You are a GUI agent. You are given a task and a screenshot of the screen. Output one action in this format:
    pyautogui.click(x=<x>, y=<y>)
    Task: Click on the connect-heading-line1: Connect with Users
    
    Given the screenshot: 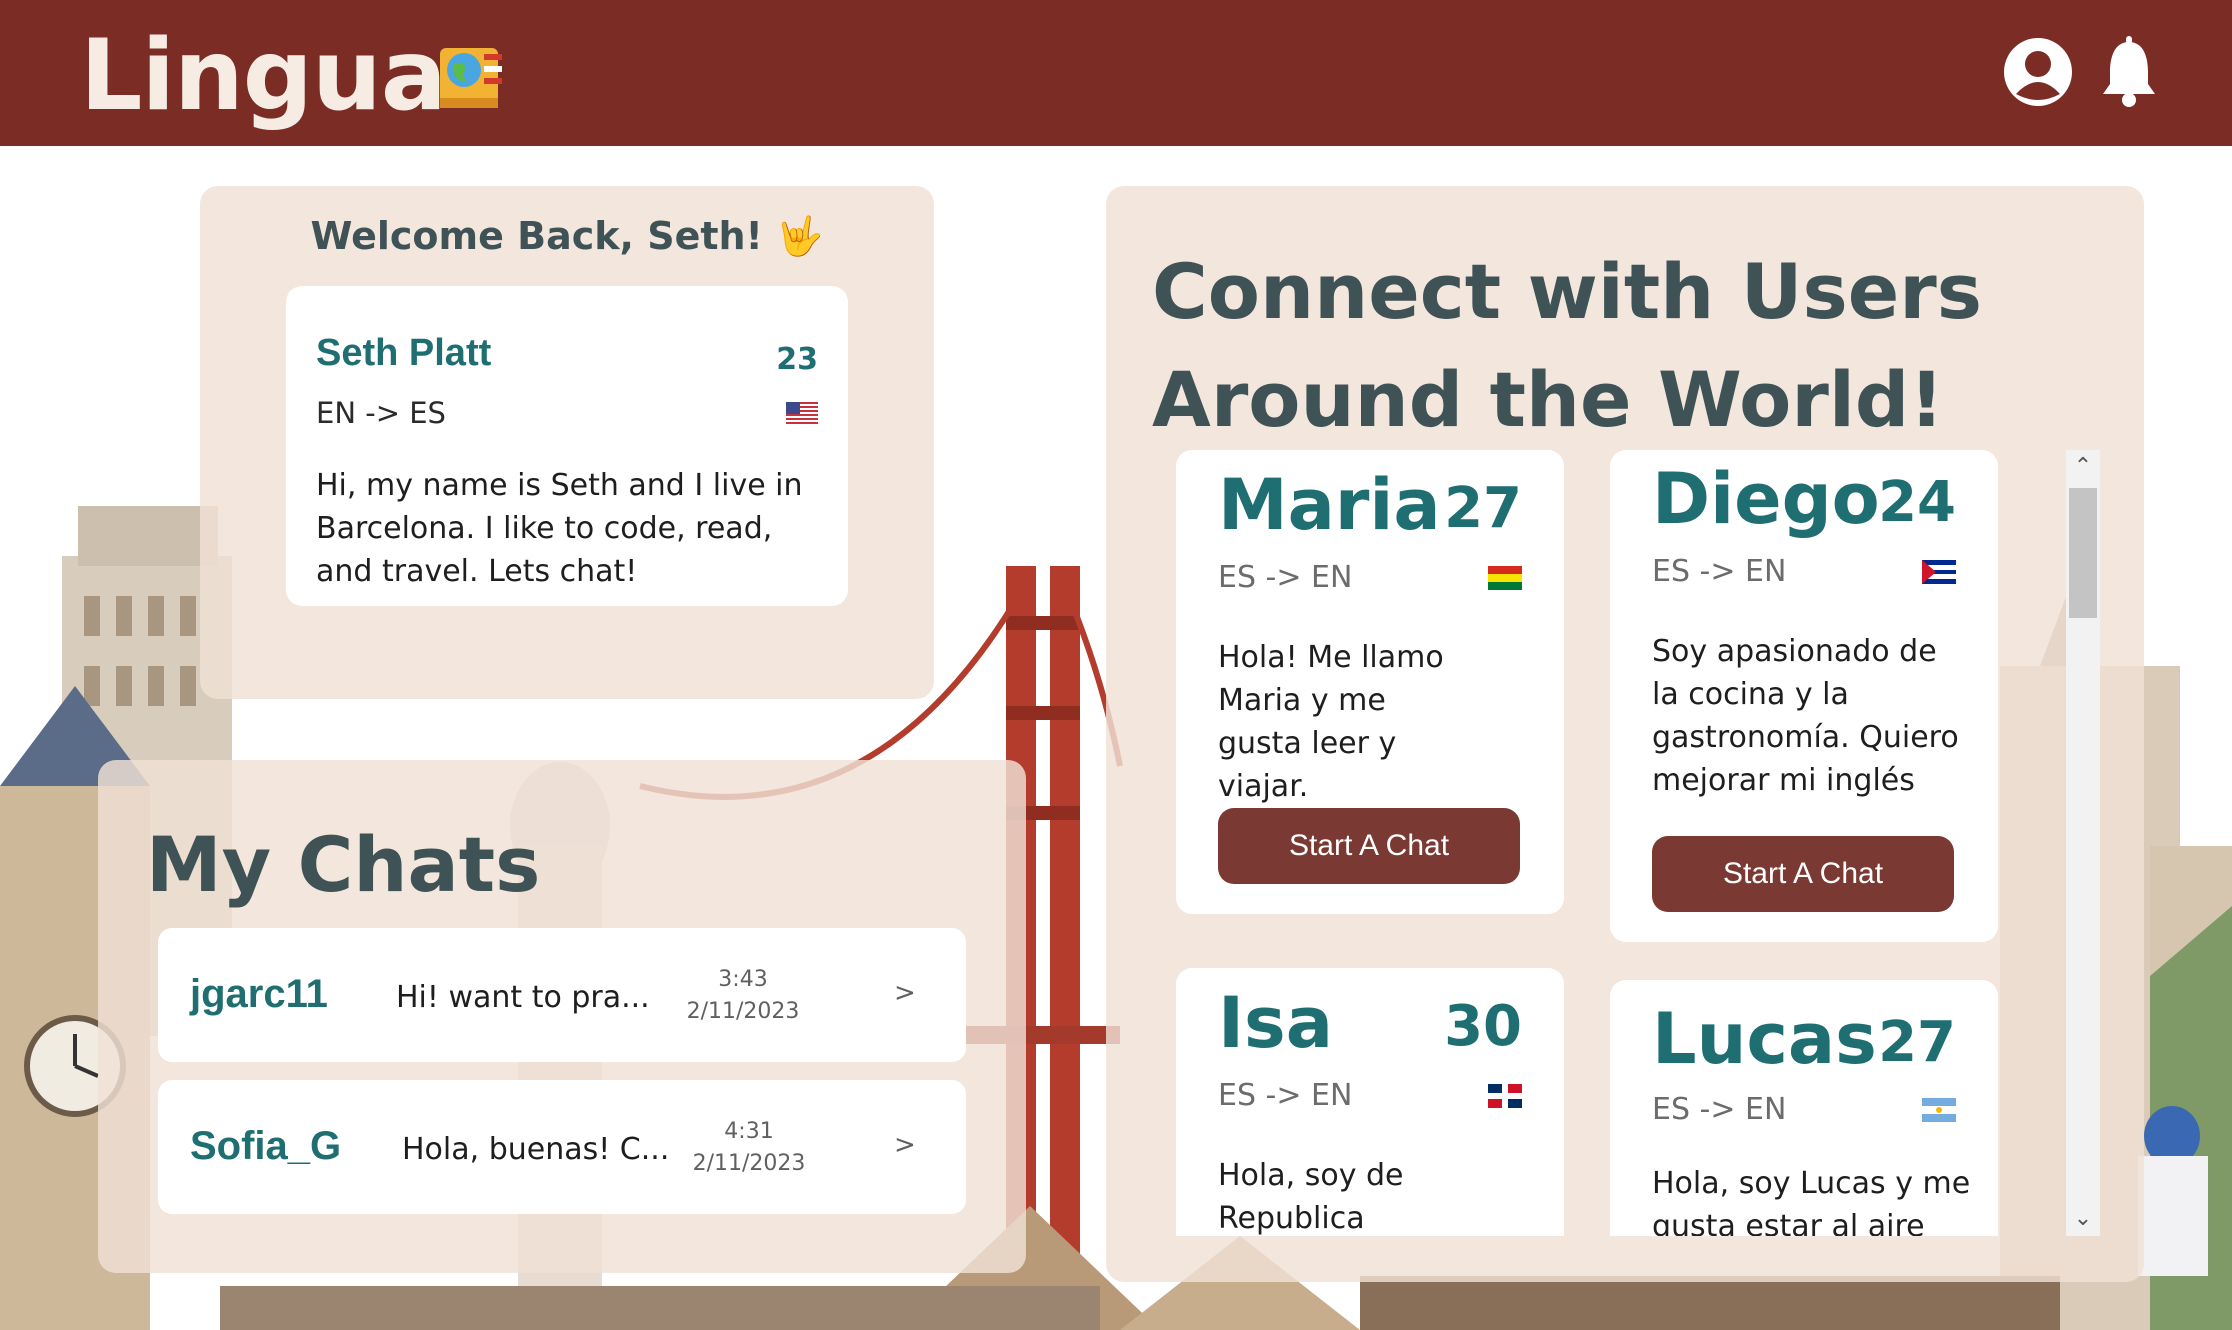 What is the action you would take?
    pyautogui.click(x=1567, y=291)
    